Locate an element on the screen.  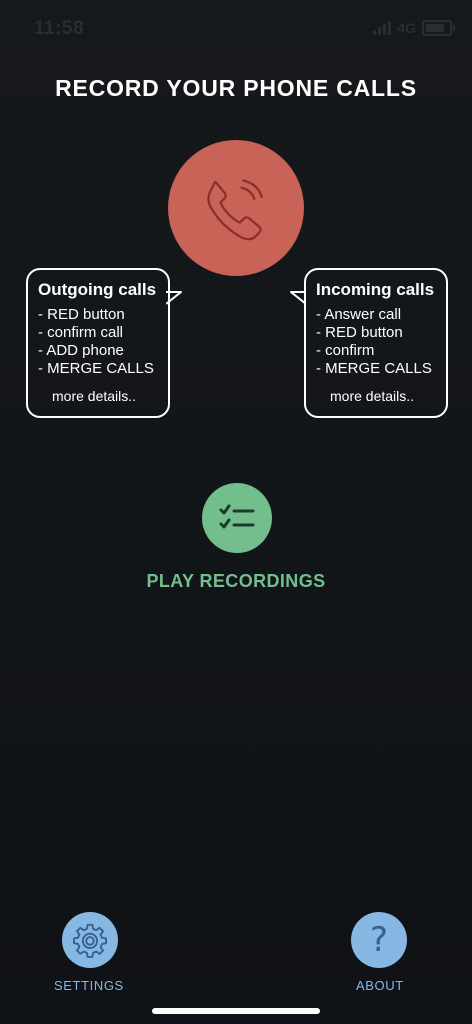
outgoing-step: - MERGE CALLS is located at coordinates (96, 368).